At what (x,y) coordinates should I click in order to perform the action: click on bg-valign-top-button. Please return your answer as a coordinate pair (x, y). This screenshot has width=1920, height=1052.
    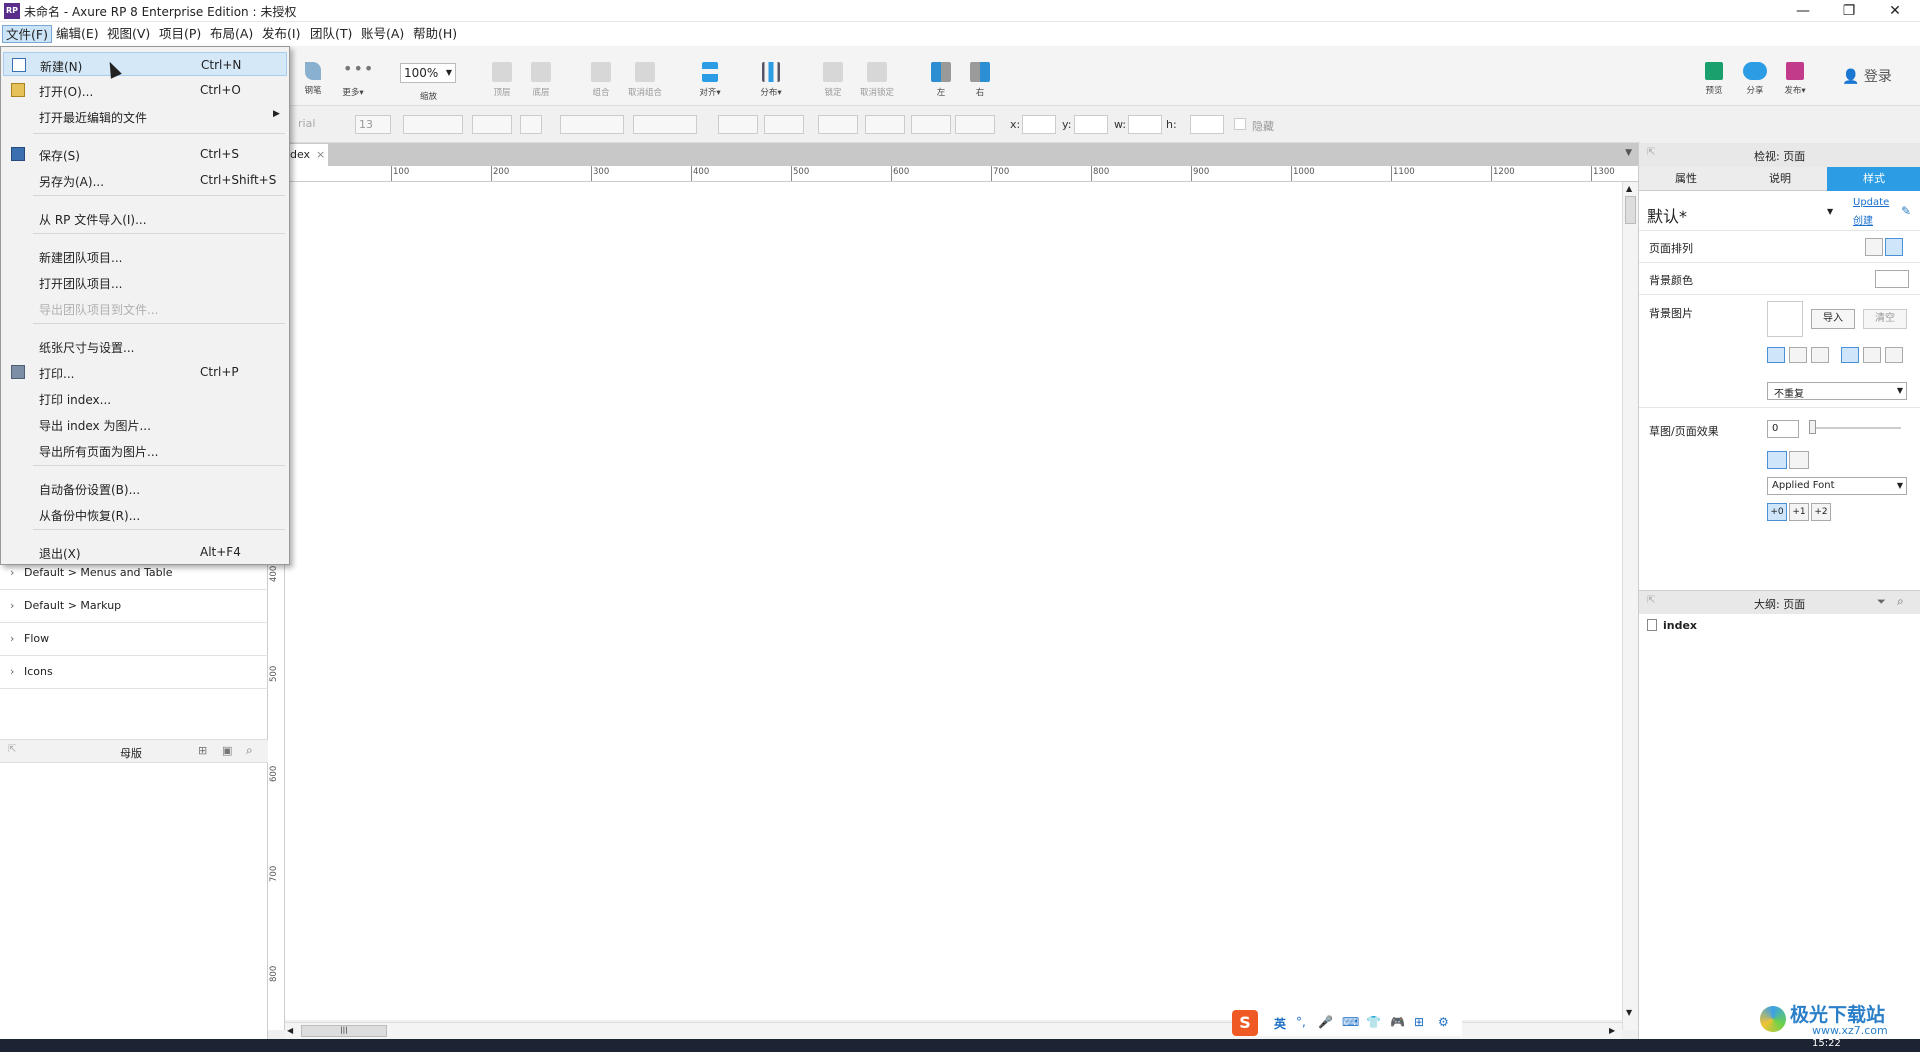
    Looking at the image, I should click on (1850, 355).